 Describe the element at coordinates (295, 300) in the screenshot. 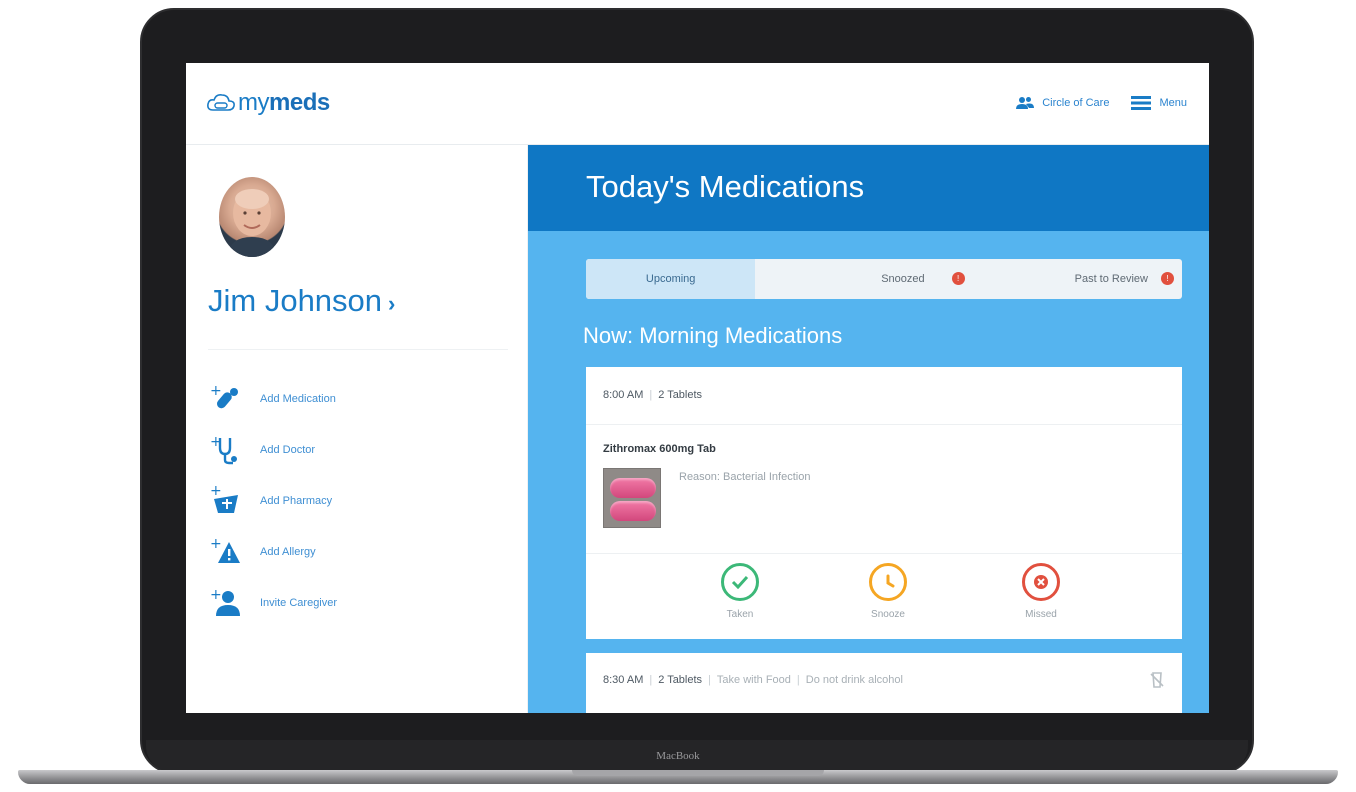

I see `user-name: Jim Johnson` at that location.